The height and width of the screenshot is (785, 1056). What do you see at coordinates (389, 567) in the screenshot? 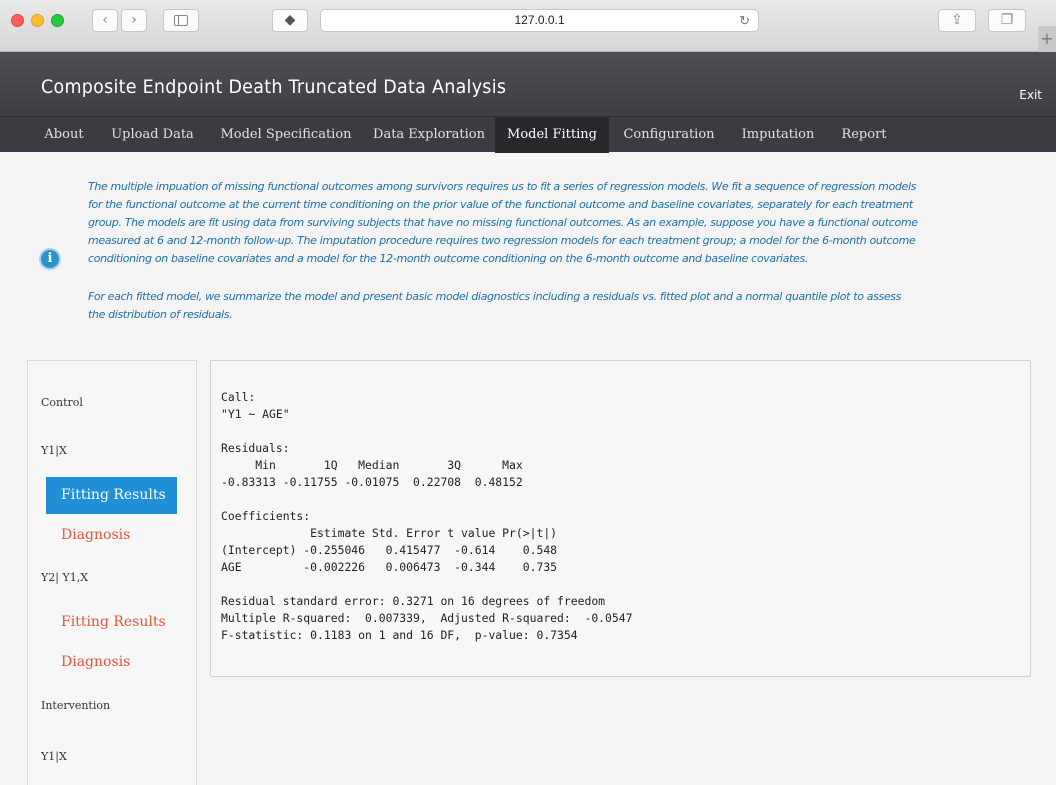
I see `output-line: AGE -0.002226 0.006473 -0.344 0.735` at bounding box center [389, 567].